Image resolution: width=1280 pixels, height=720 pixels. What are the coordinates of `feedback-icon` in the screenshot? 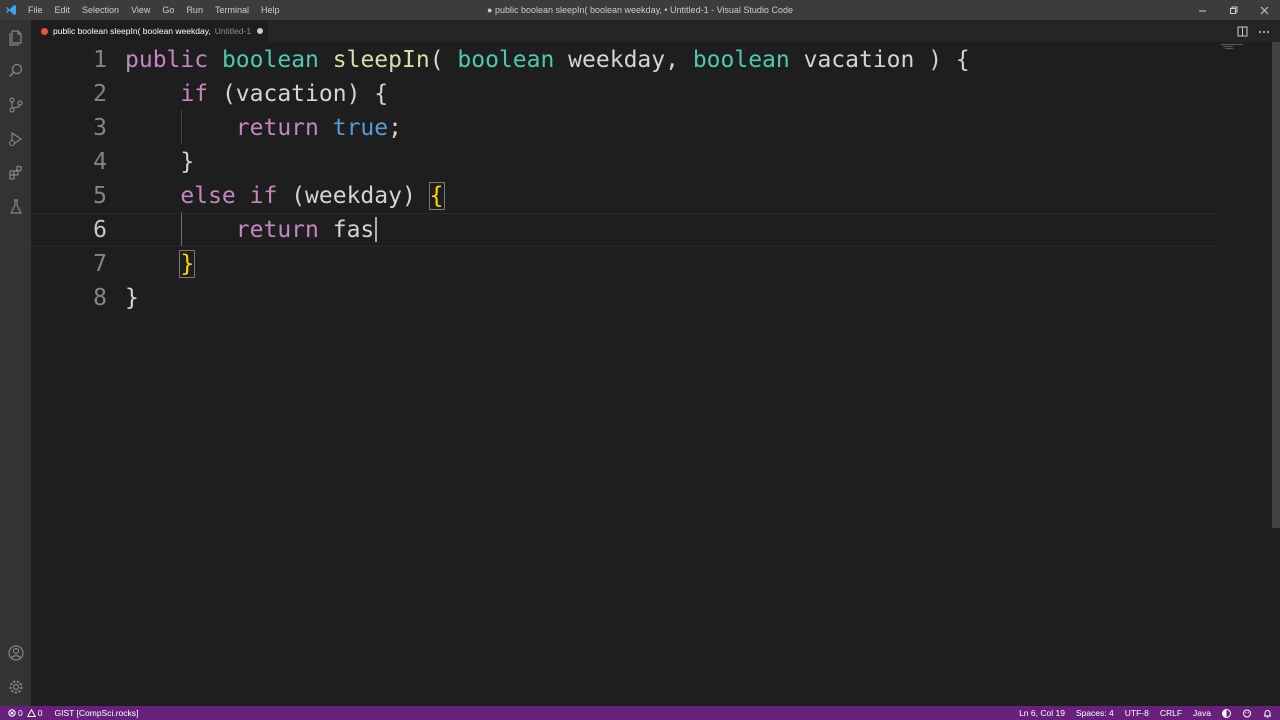 It's located at (1247, 713).